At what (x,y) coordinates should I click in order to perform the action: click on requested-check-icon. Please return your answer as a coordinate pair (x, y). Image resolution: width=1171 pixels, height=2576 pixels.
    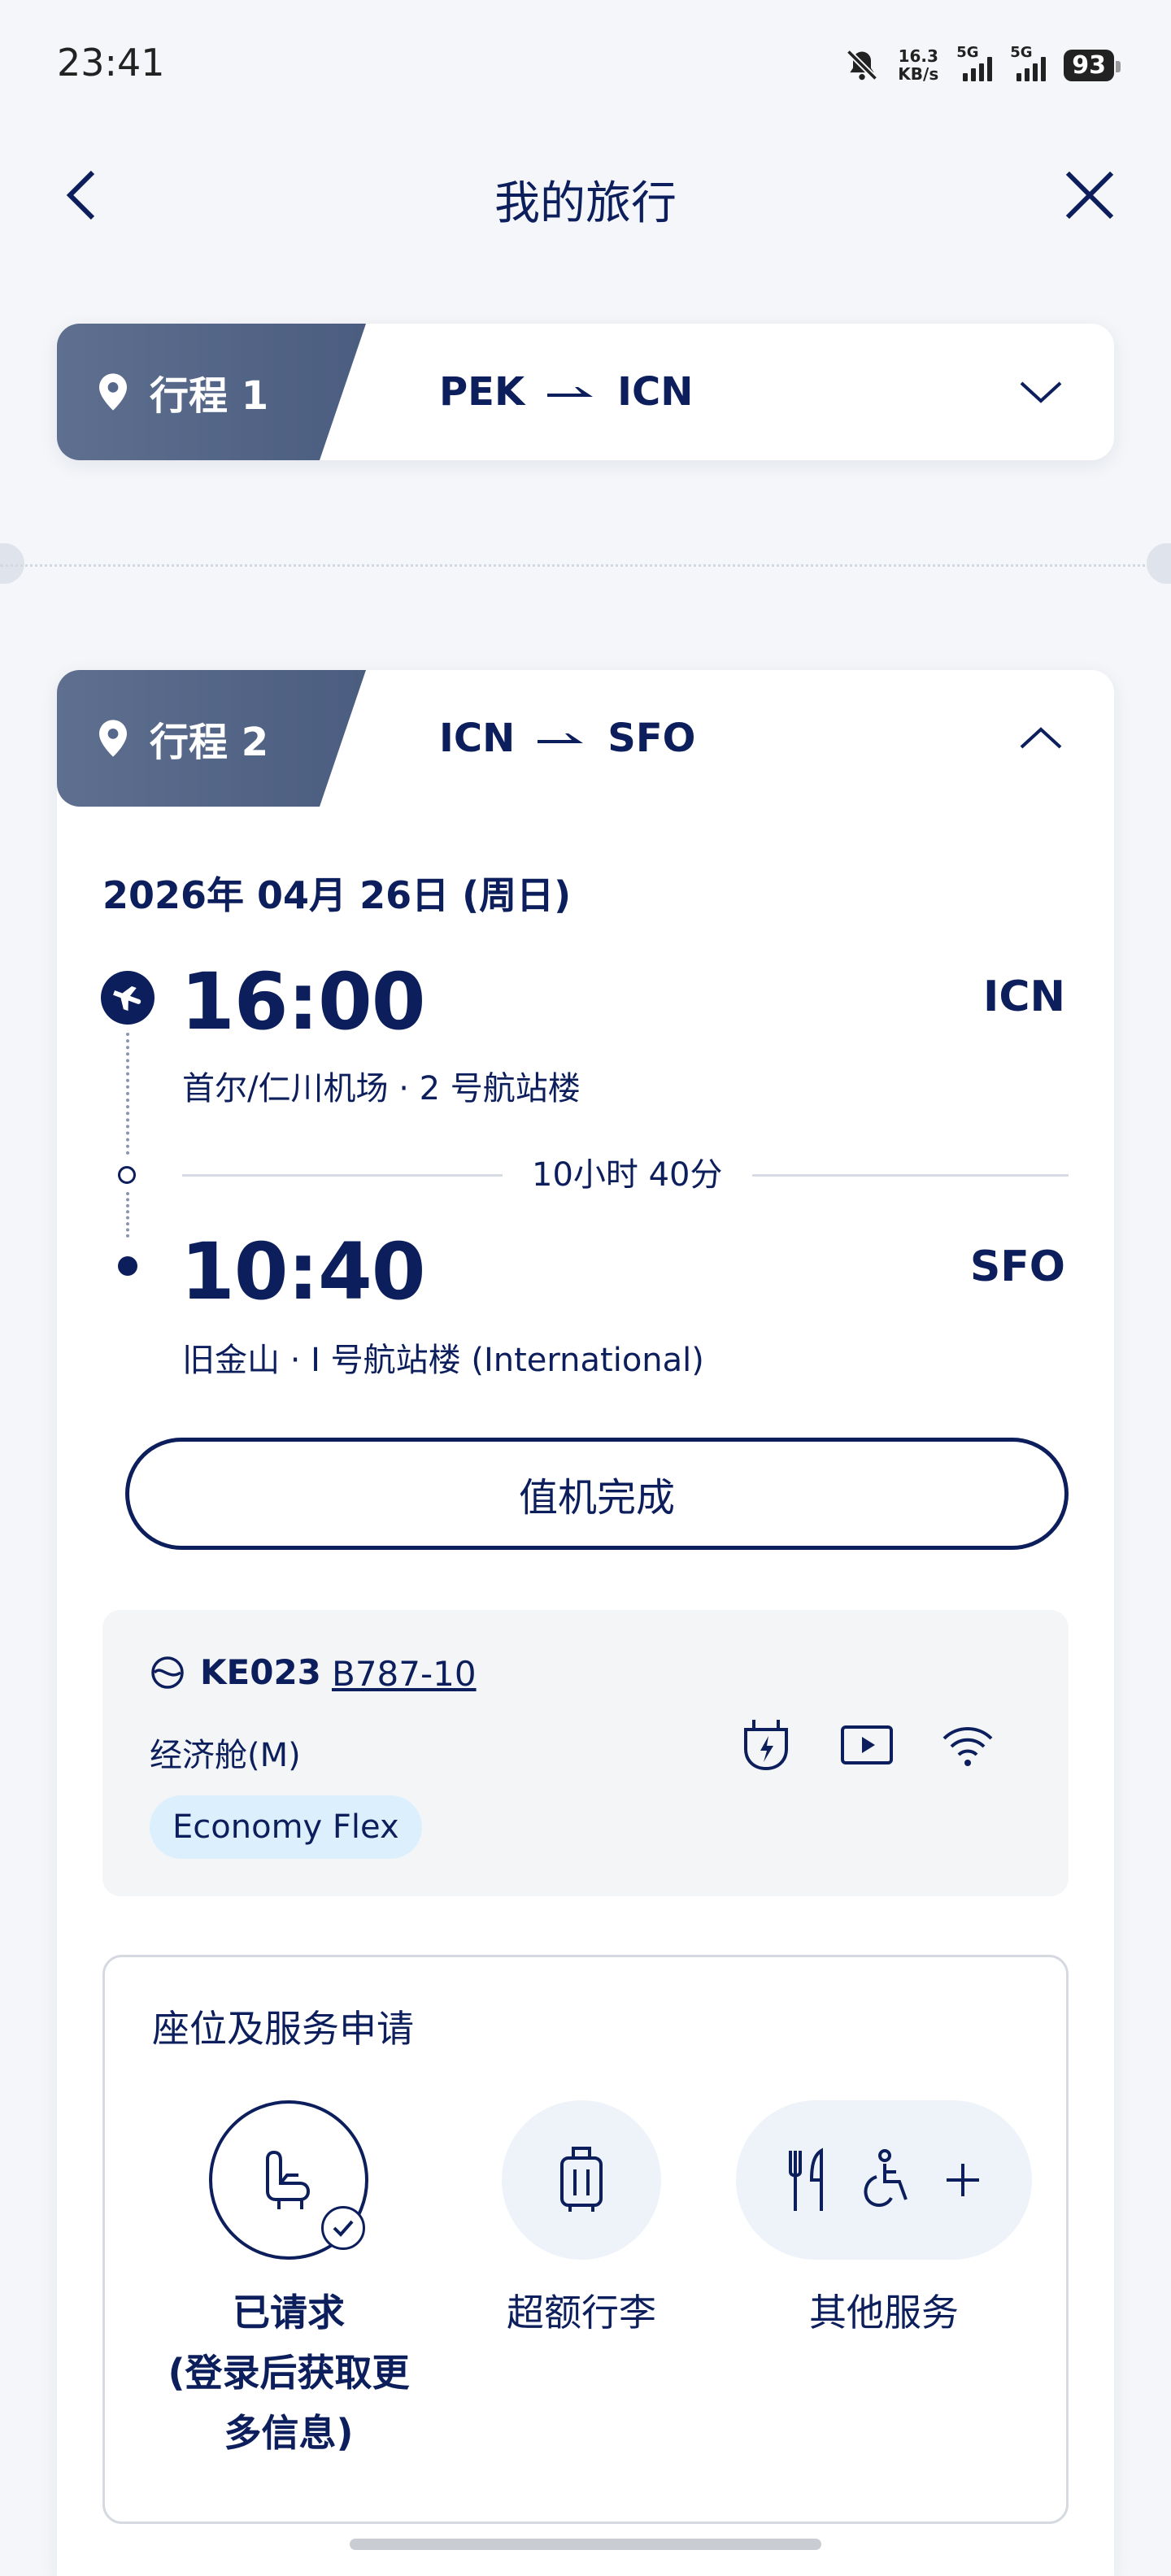
    Looking at the image, I should click on (343, 2228).